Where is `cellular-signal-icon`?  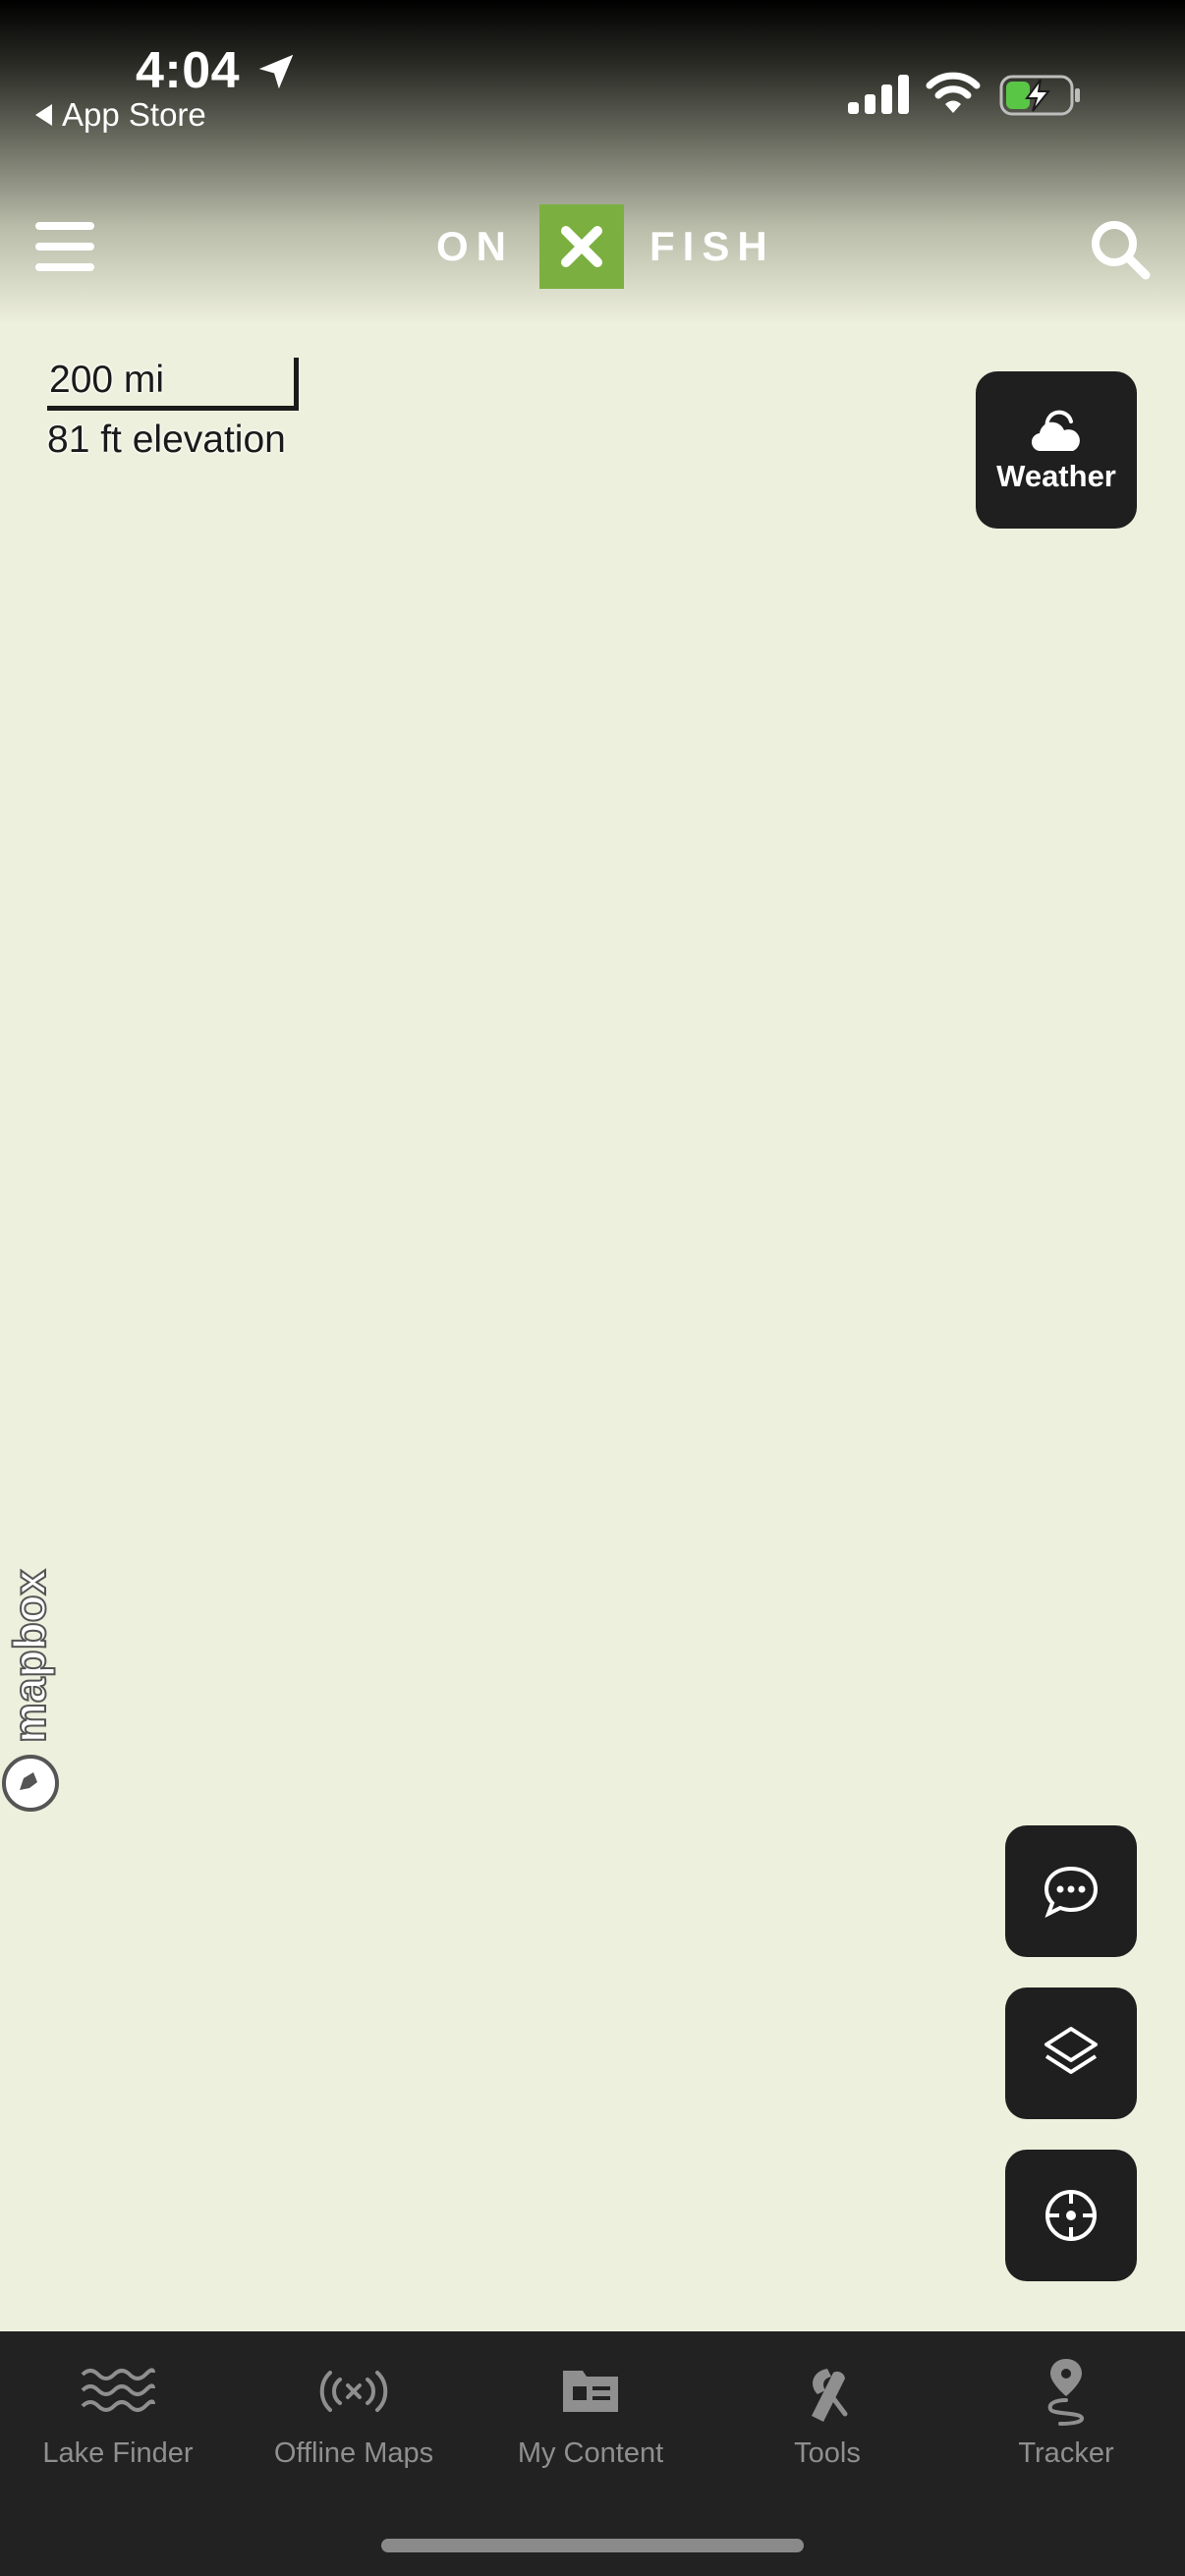 cellular-signal-icon is located at coordinates (879, 94).